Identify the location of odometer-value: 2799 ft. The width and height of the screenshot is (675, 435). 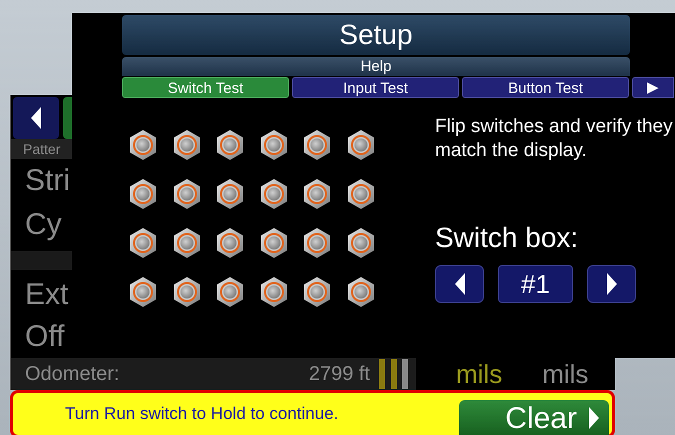
(339, 374).